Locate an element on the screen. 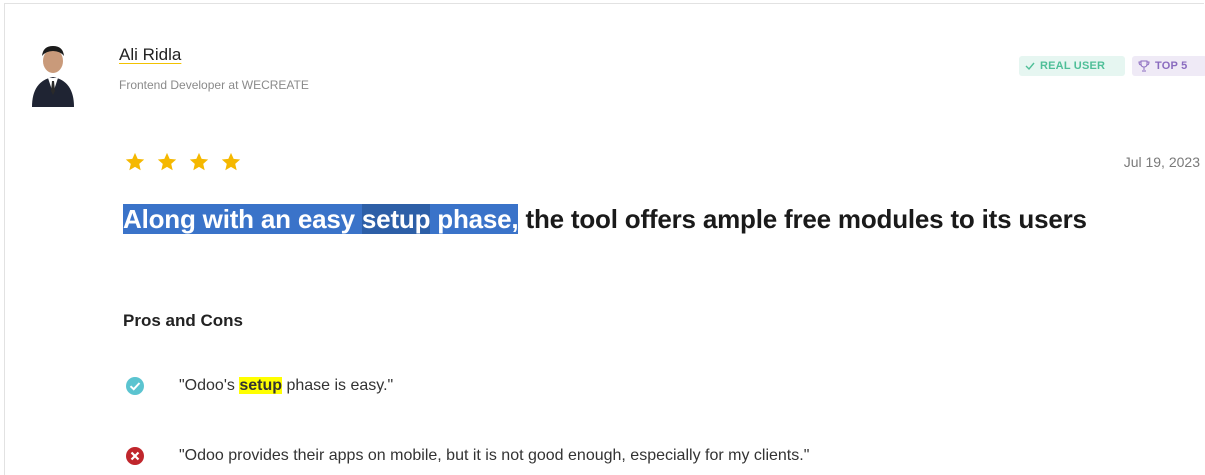 Image resolution: width=1205 pixels, height=475 pixels. real-user-badge: REAL USER is located at coordinates (1072, 66).